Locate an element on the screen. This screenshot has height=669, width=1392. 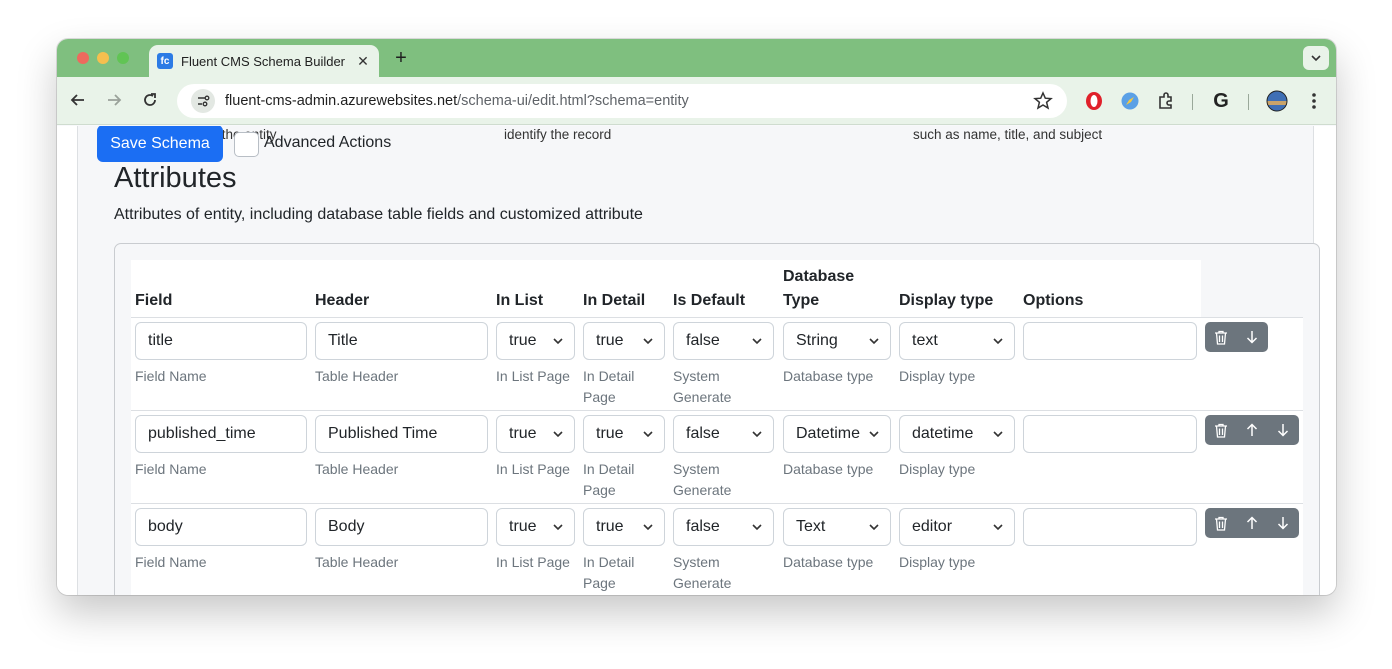
save-schema-button: Save Schema is located at coordinates (160, 144).